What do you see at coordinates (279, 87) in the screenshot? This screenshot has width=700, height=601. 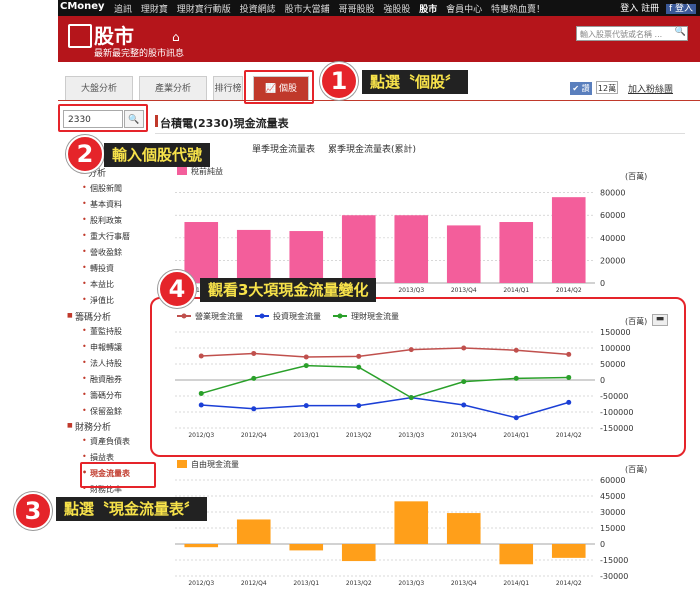 I see `highlight-stock-tab` at bounding box center [279, 87].